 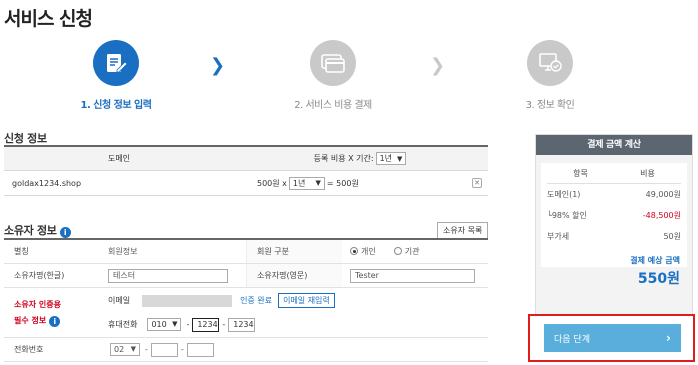 I want to click on payment-header: 결제 금액 계산, so click(x=614, y=145).